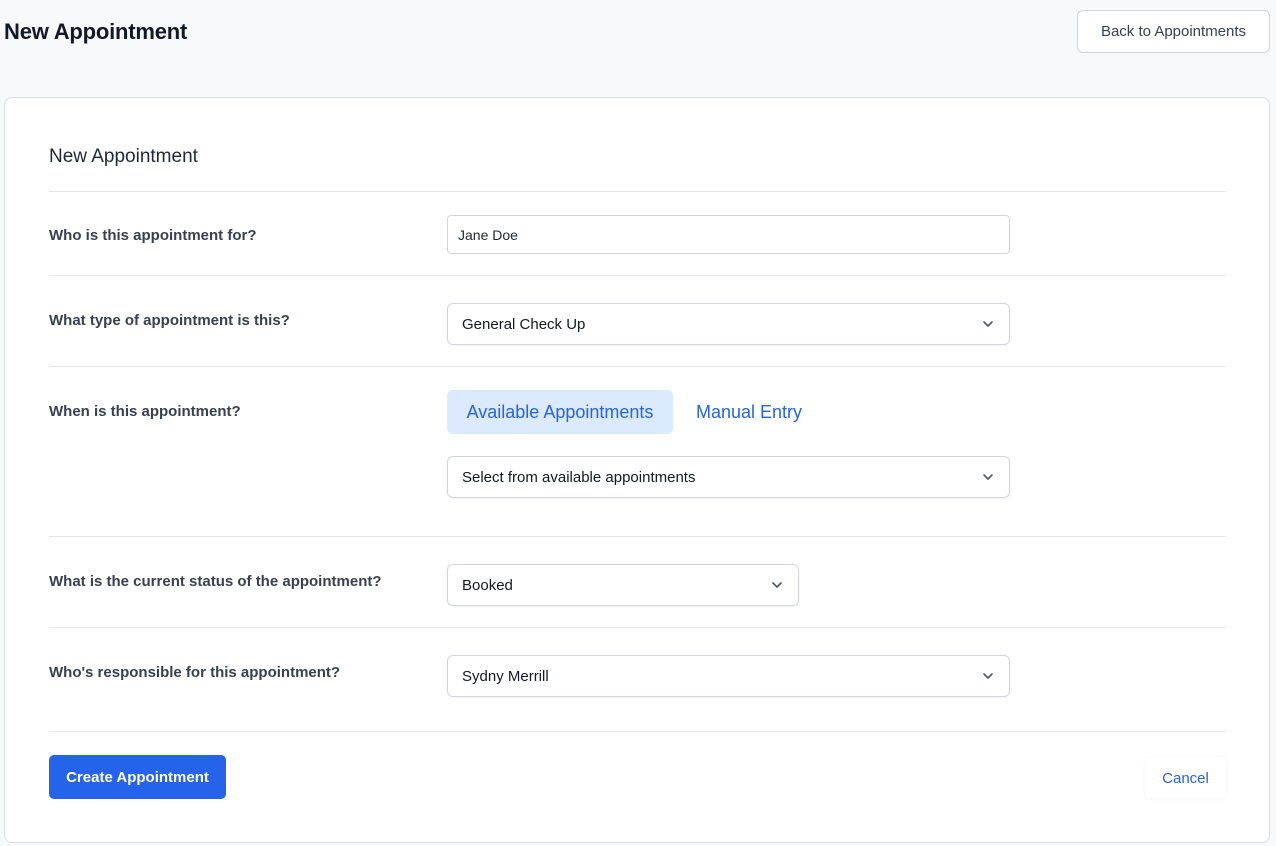  What do you see at coordinates (137, 777) in the screenshot?
I see `create-appointment-button: Create Appointment` at bounding box center [137, 777].